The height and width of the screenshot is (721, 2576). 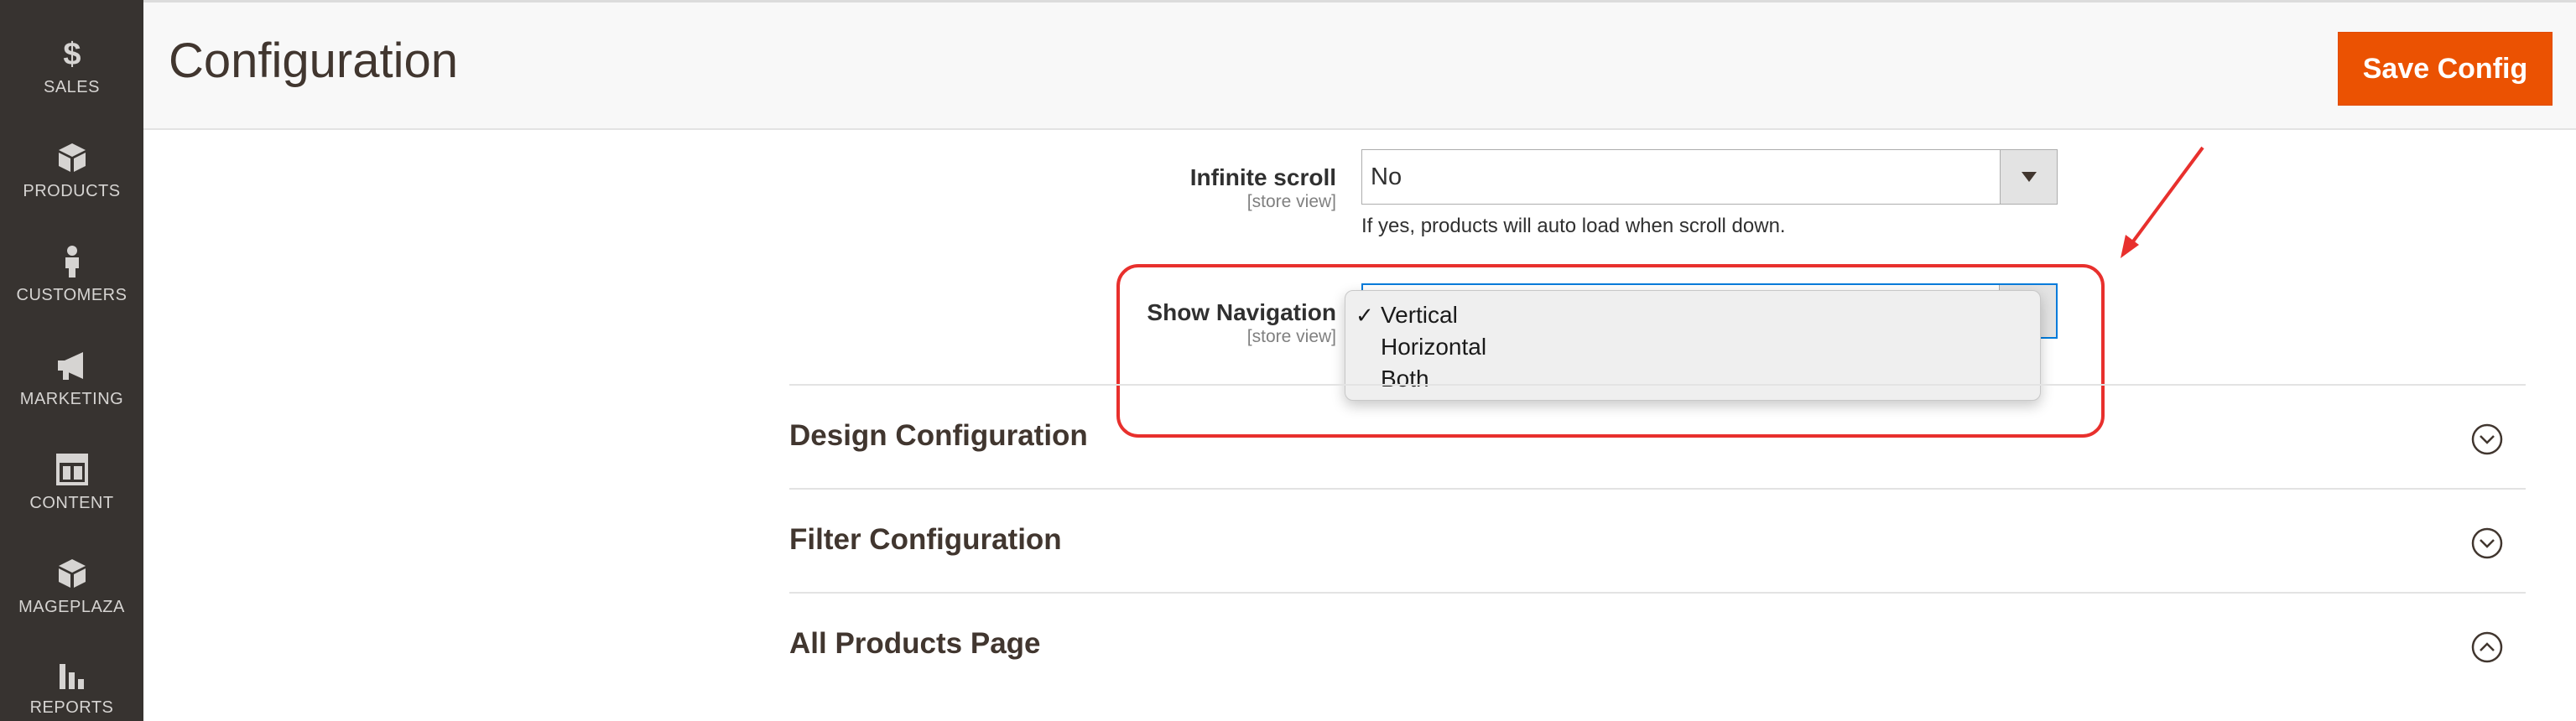 I want to click on section-all-products-page: All Products Page, so click(x=1657, y=644).